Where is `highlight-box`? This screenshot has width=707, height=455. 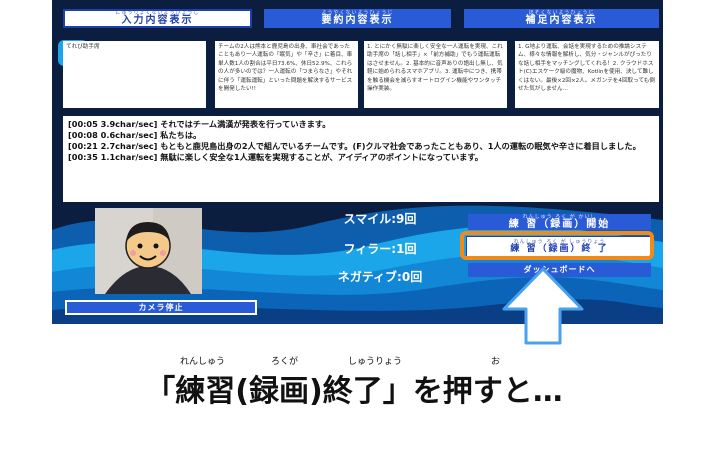 highlight-box is located at coordinates (557, 245).